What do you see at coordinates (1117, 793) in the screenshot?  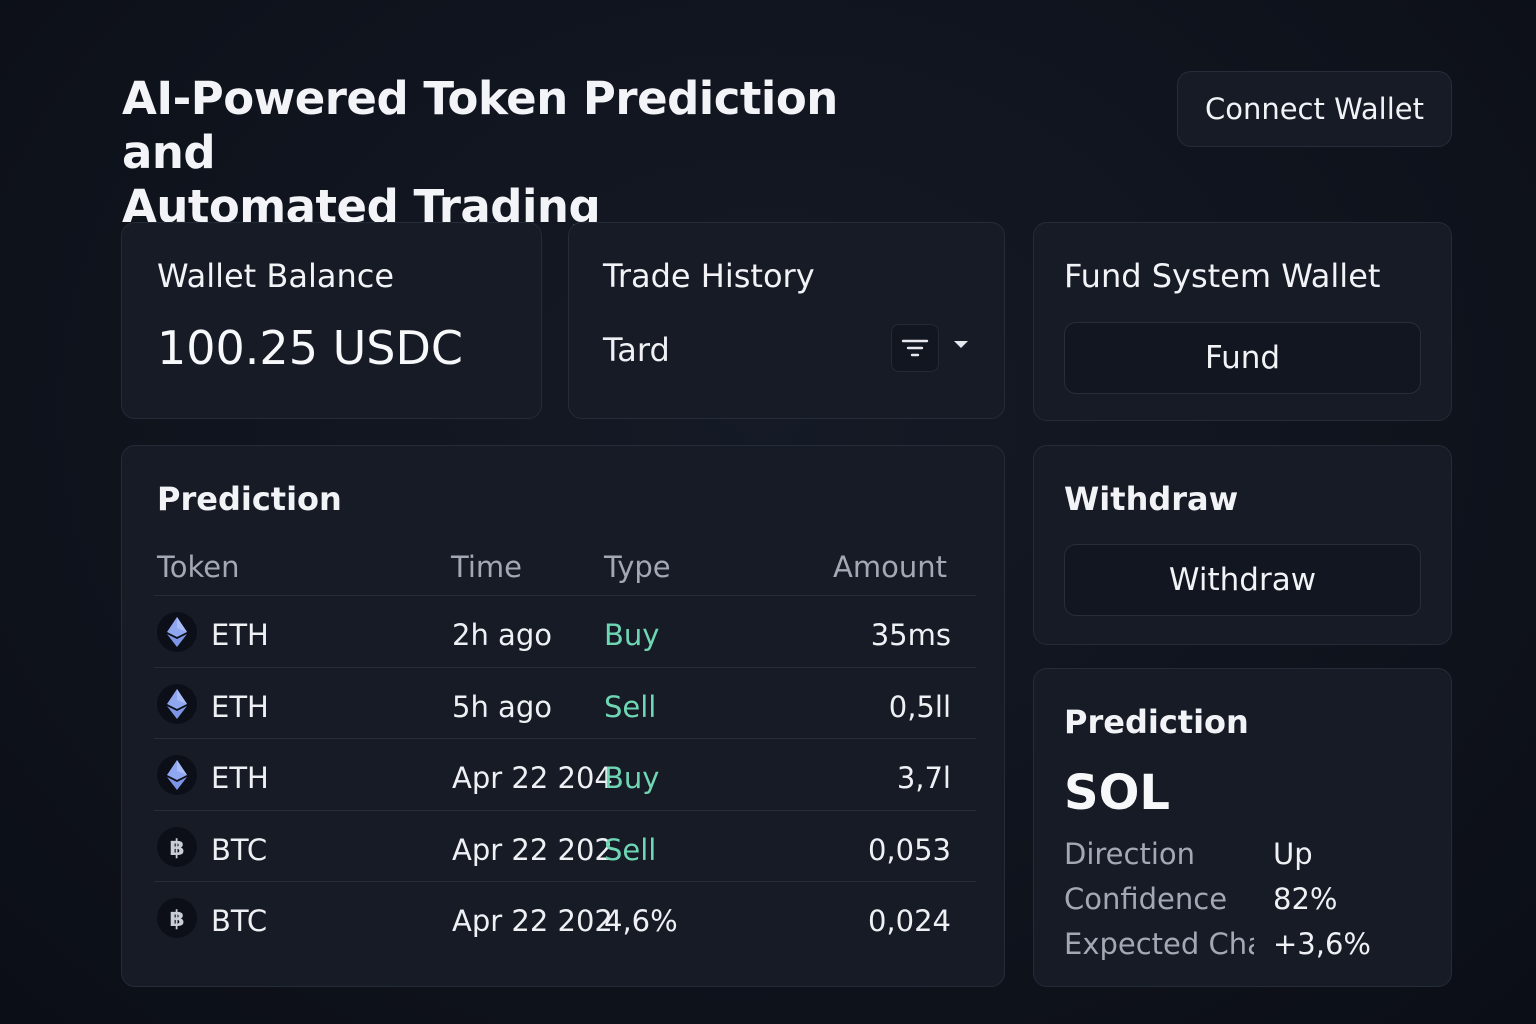 I see `prediction-token: SOL` at bounding box center [1117, 793].